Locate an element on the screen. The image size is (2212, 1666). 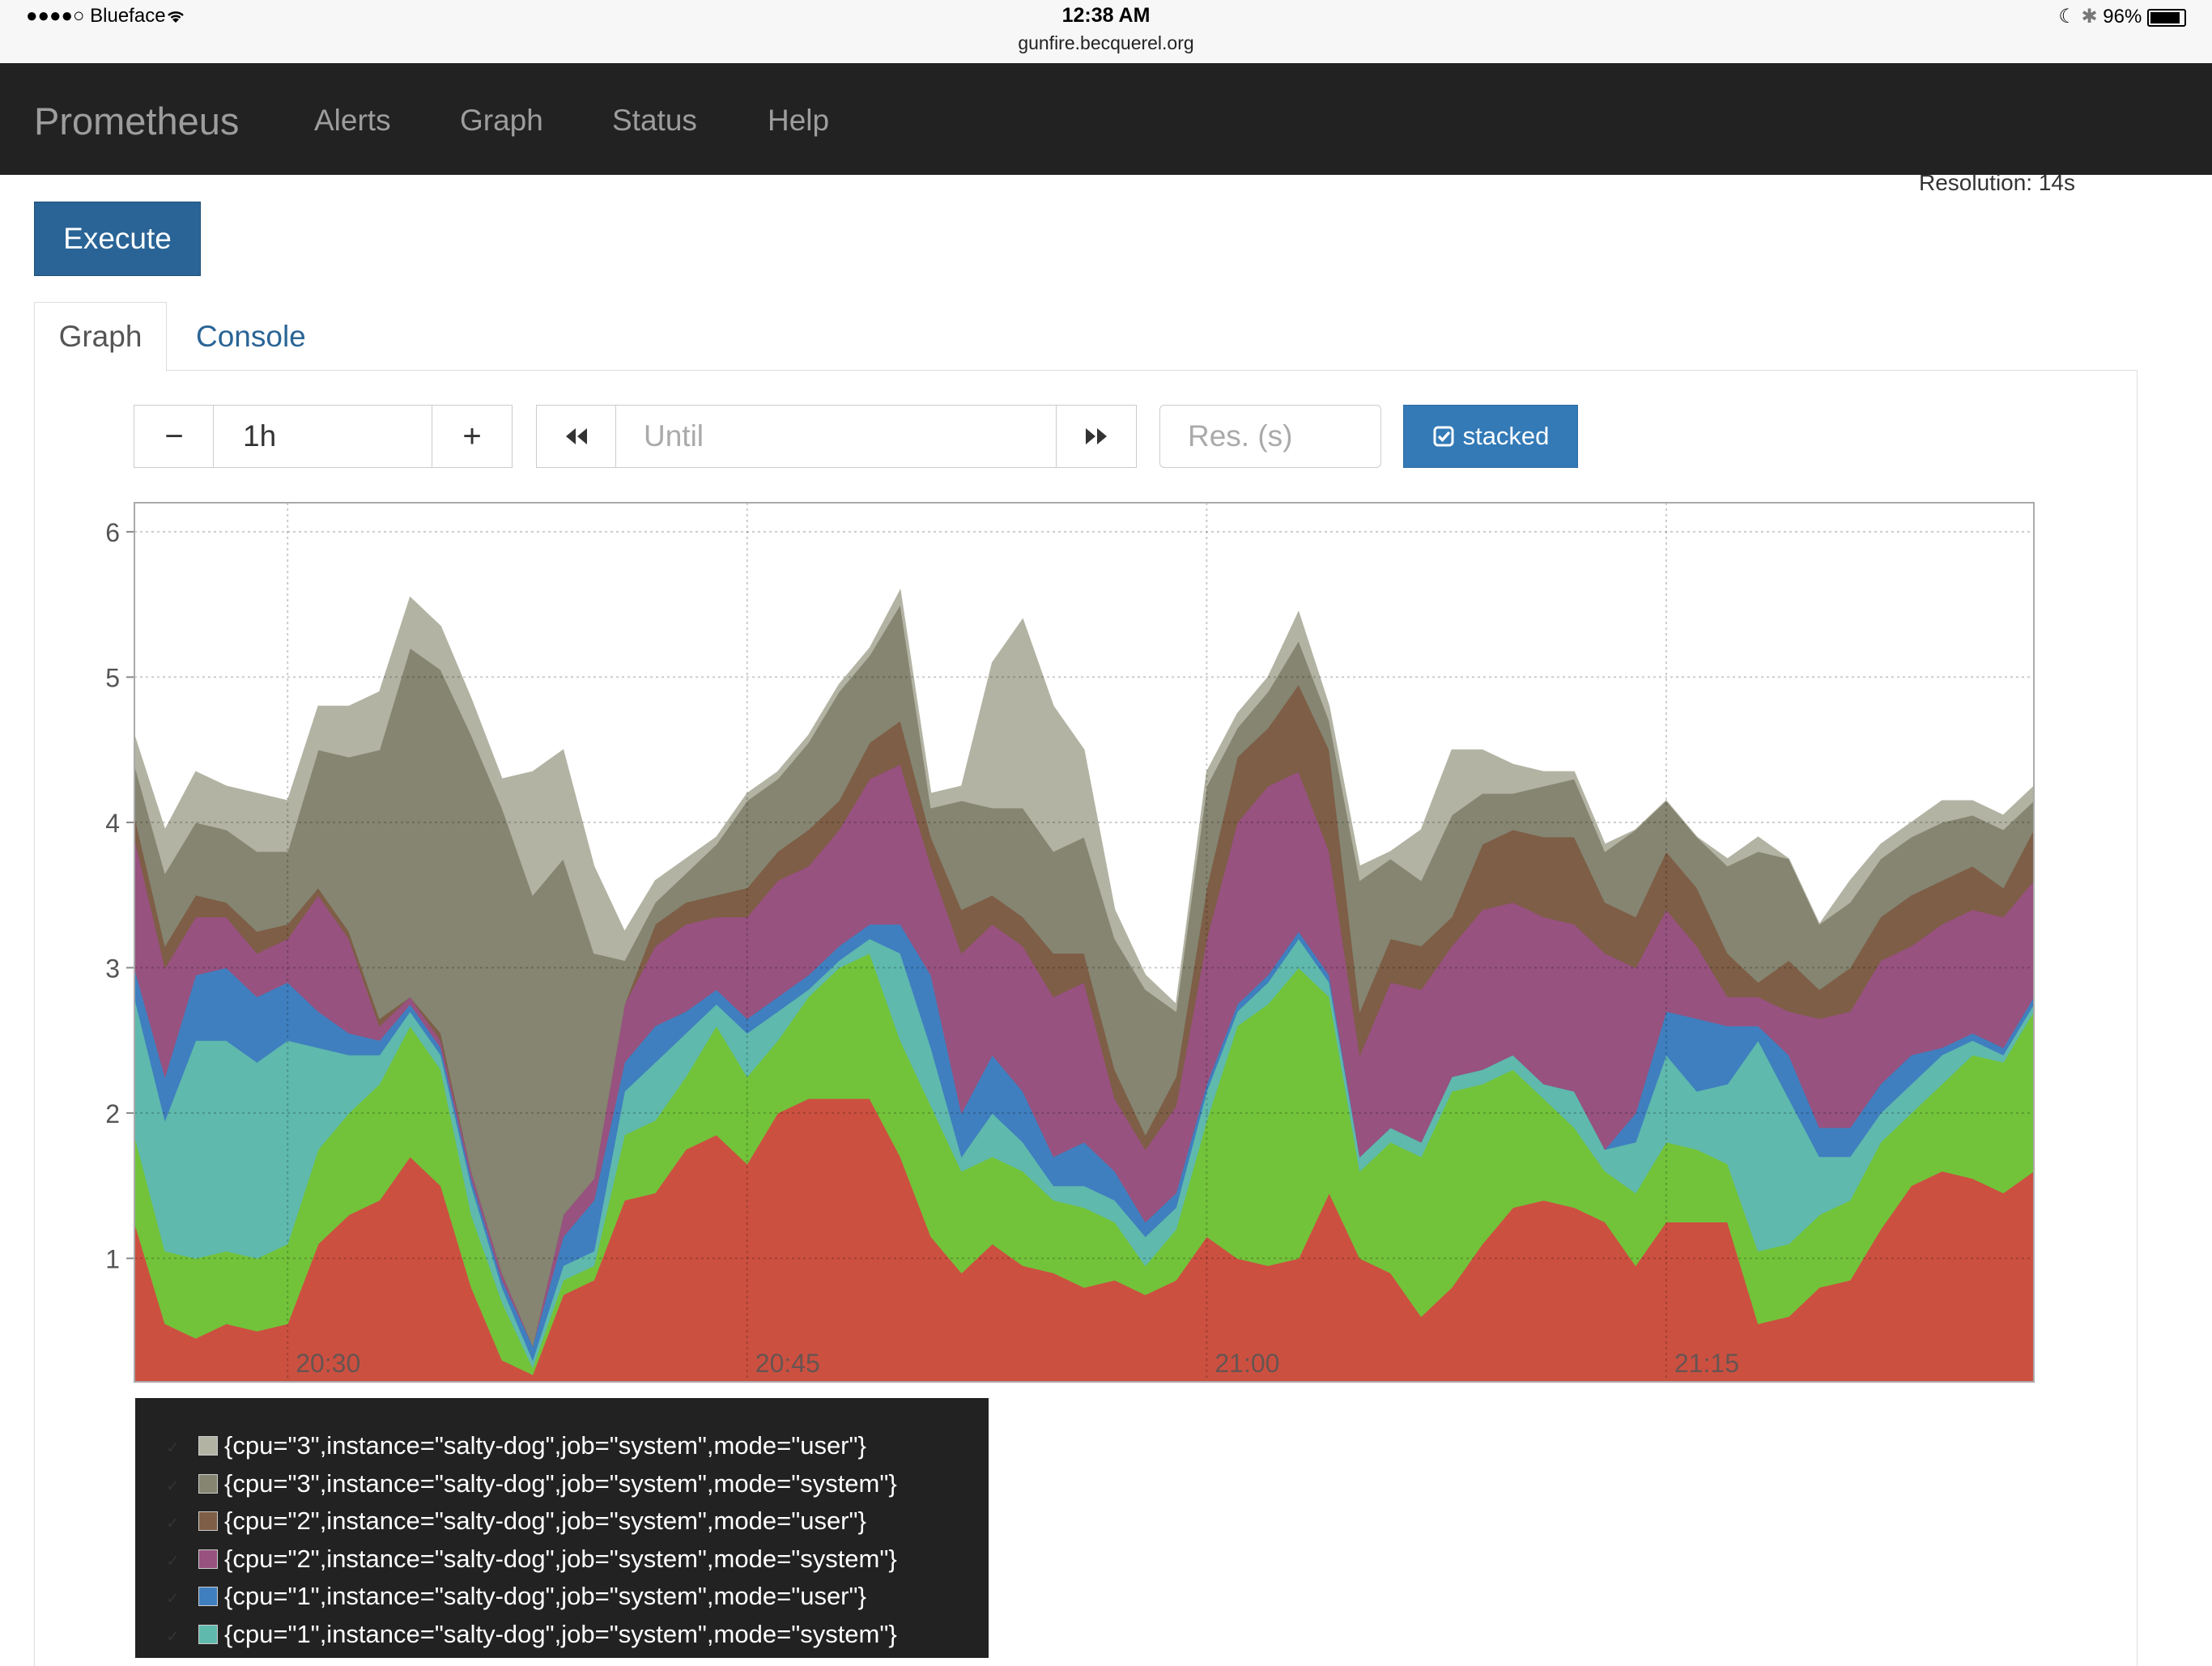
time-back-button is located at coordinates (577, 437).